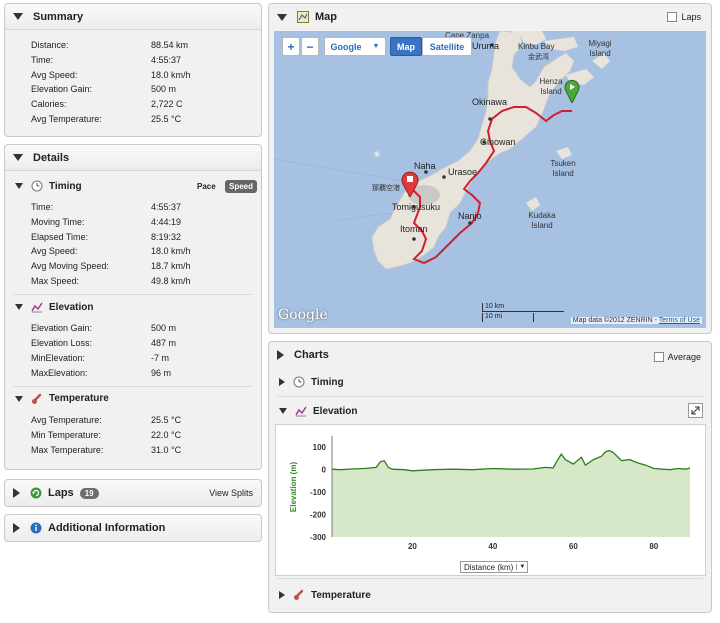 This screenshot has height=623, width=720. What do you see at coordinates (672, 17) in the screenshot?
I see `map-laps-checkbox` at bounding box center [672, 17].